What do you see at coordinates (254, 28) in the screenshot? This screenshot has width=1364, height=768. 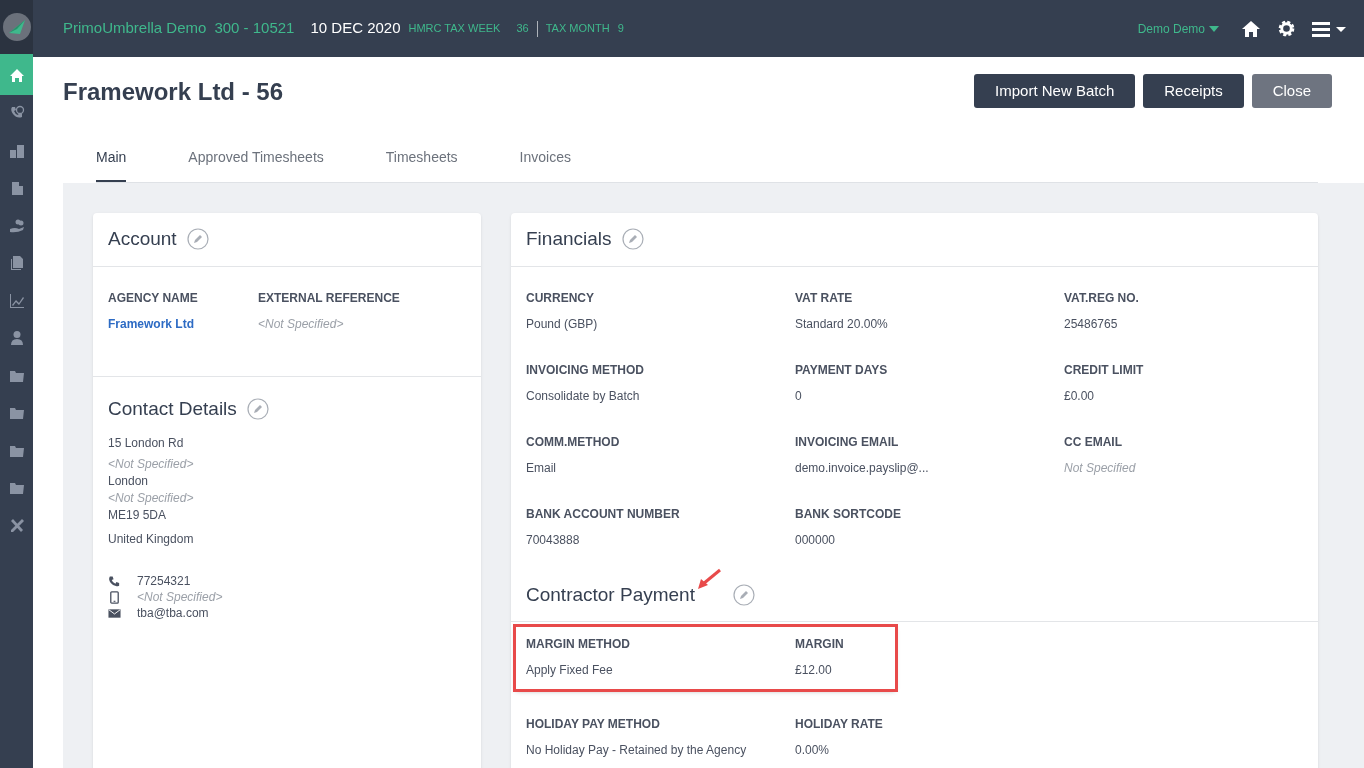 I see `company-code: 300 - 10521` at bounding box center [254, 28].